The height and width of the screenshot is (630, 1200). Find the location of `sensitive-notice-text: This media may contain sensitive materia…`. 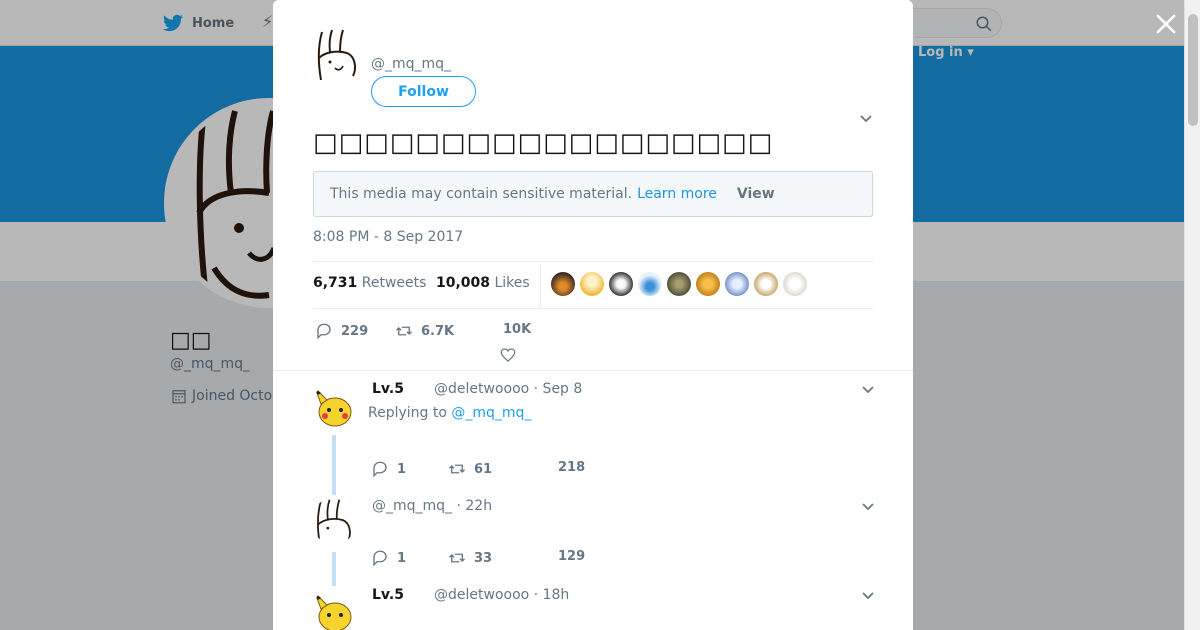

sensitive-notice-text: This media may contain sensitive materia… is located at coordinates (481, 194).